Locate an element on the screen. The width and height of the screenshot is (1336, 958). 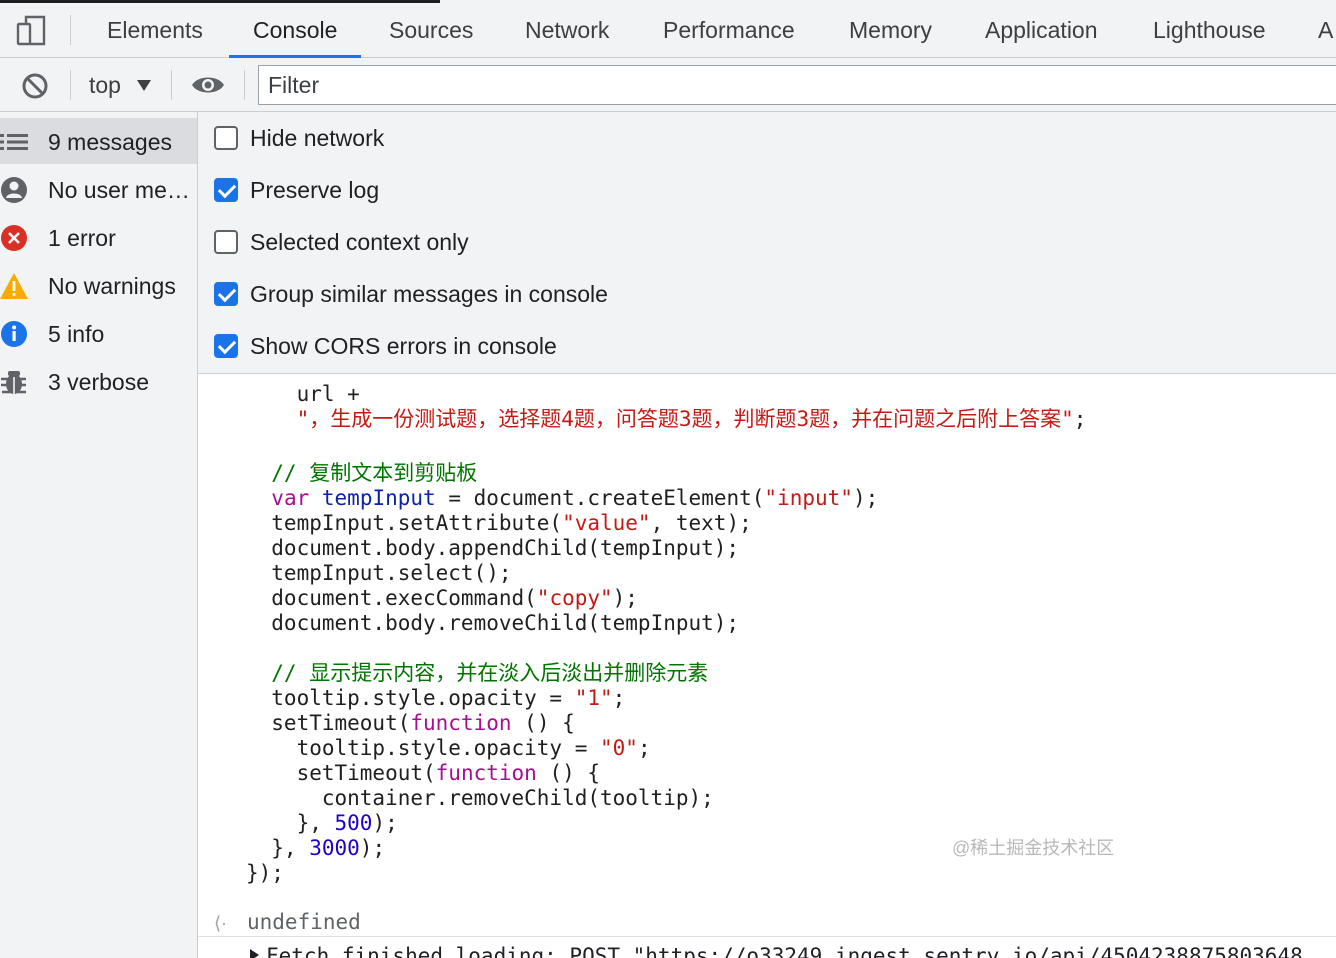
sidebar-item-verbose: 3 verbose is located at coordinates (98, 381).